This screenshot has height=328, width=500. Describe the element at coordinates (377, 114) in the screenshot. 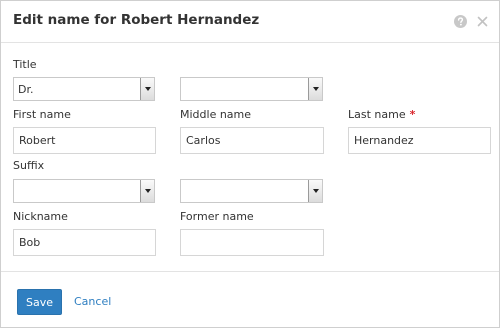

I see `last-name-label-text: Last name` at that location.